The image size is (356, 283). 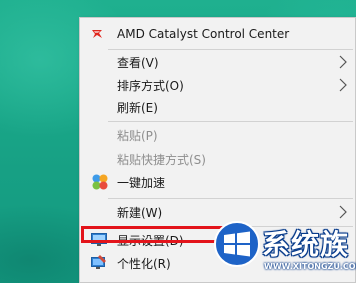 What do you see at coordinates (310, 266) in the screenshot?
I see `watermark-url: WWW.XITONGZU.COM` at bounding box center [310, 266].